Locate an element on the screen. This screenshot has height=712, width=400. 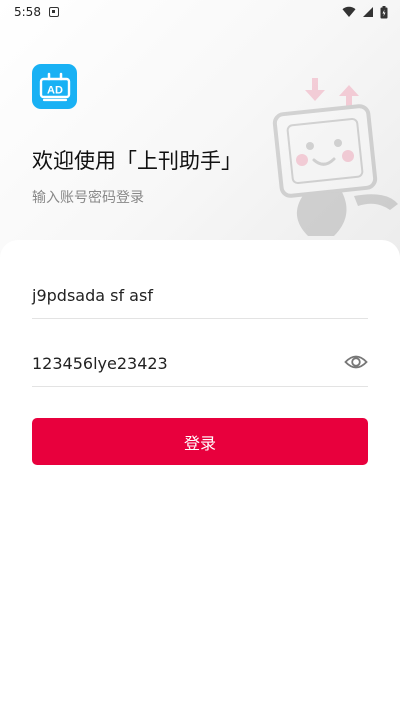
username-field: j9pdsada sf asf is located at coordinates (200, 297).